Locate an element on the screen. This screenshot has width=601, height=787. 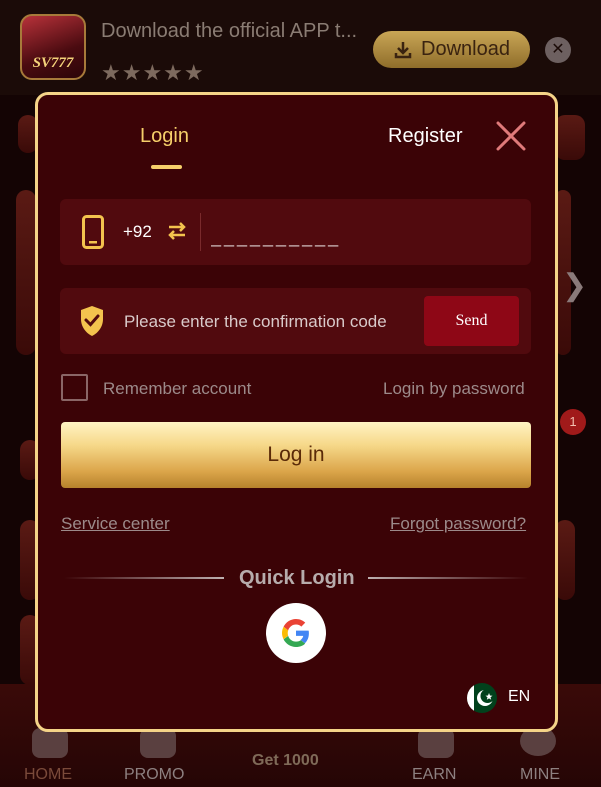
field-divider is located at coordinates (200, 232).